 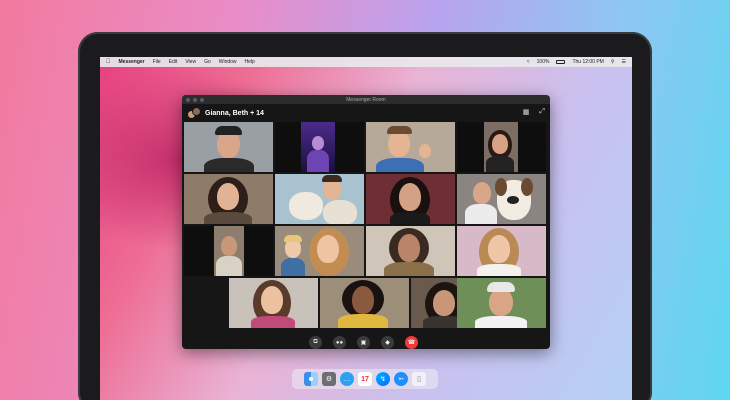 What do you see at coordinates (173, 62) in the screenshot?
I see `menu-edit: Edit` at bounding box center [173, 62].